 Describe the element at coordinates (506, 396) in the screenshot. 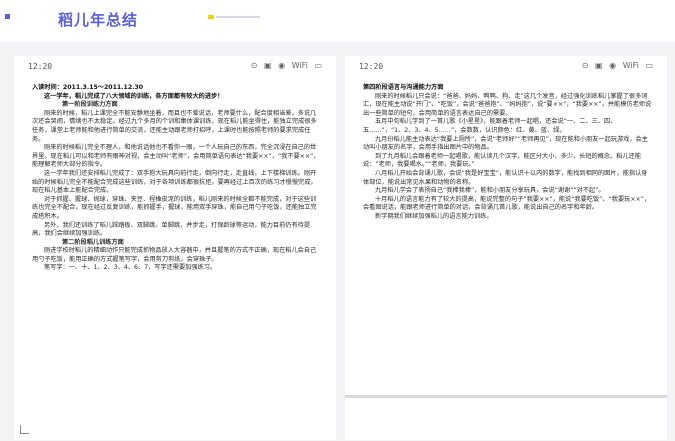

I see `scroll-indicator` at that location.